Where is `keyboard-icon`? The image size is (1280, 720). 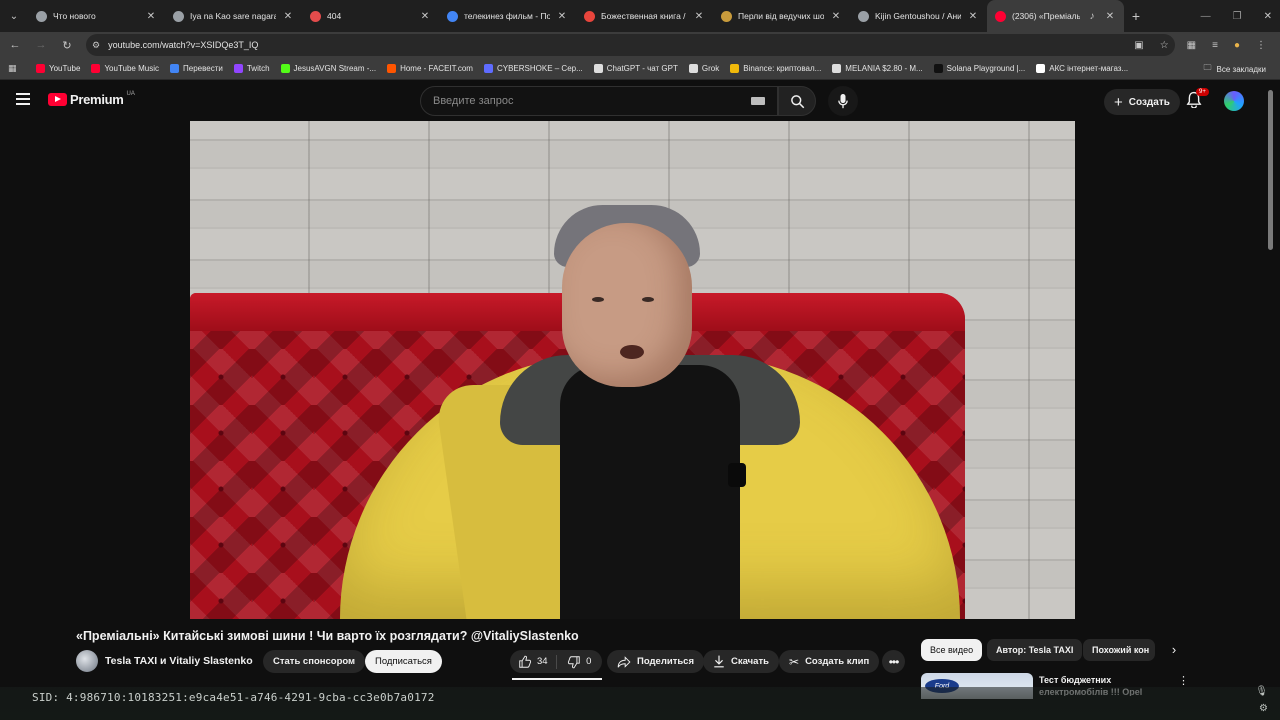 keyboard-icon is located at coordinates (758, 101).